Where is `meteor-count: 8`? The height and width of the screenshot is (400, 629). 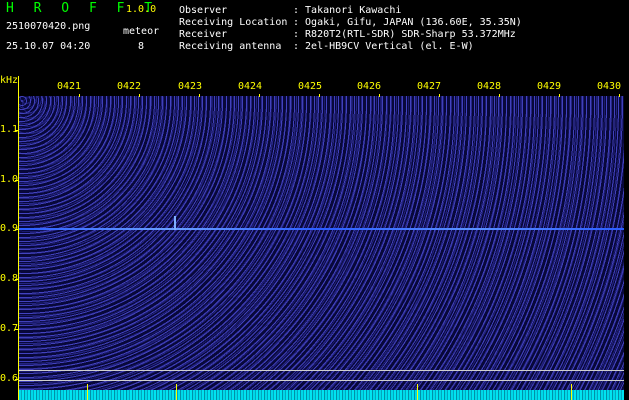
meteor-count: 8 is located at coordinates (141, 46).